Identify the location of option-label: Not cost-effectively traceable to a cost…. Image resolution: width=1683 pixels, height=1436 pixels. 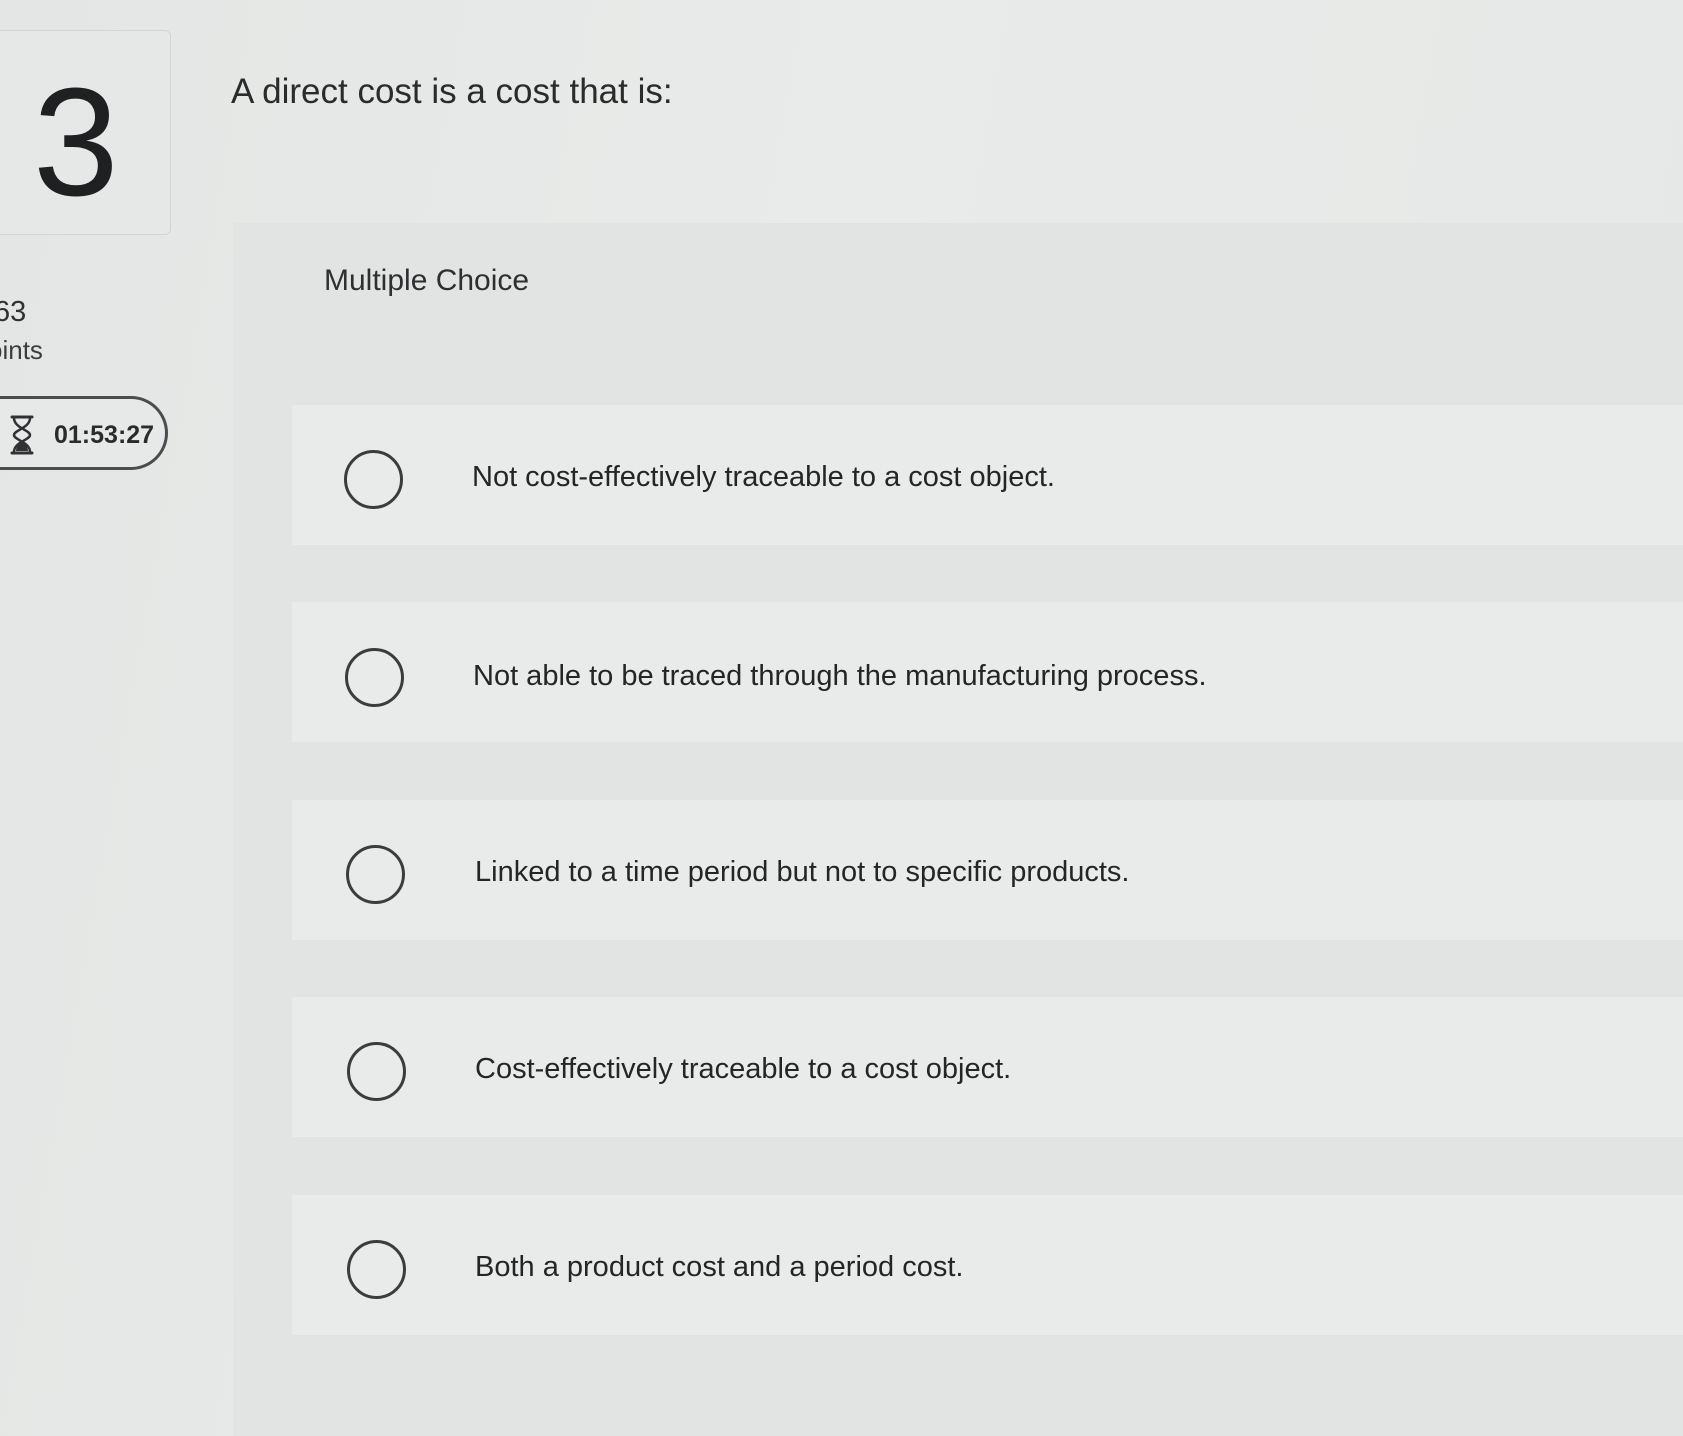
(763, 477).